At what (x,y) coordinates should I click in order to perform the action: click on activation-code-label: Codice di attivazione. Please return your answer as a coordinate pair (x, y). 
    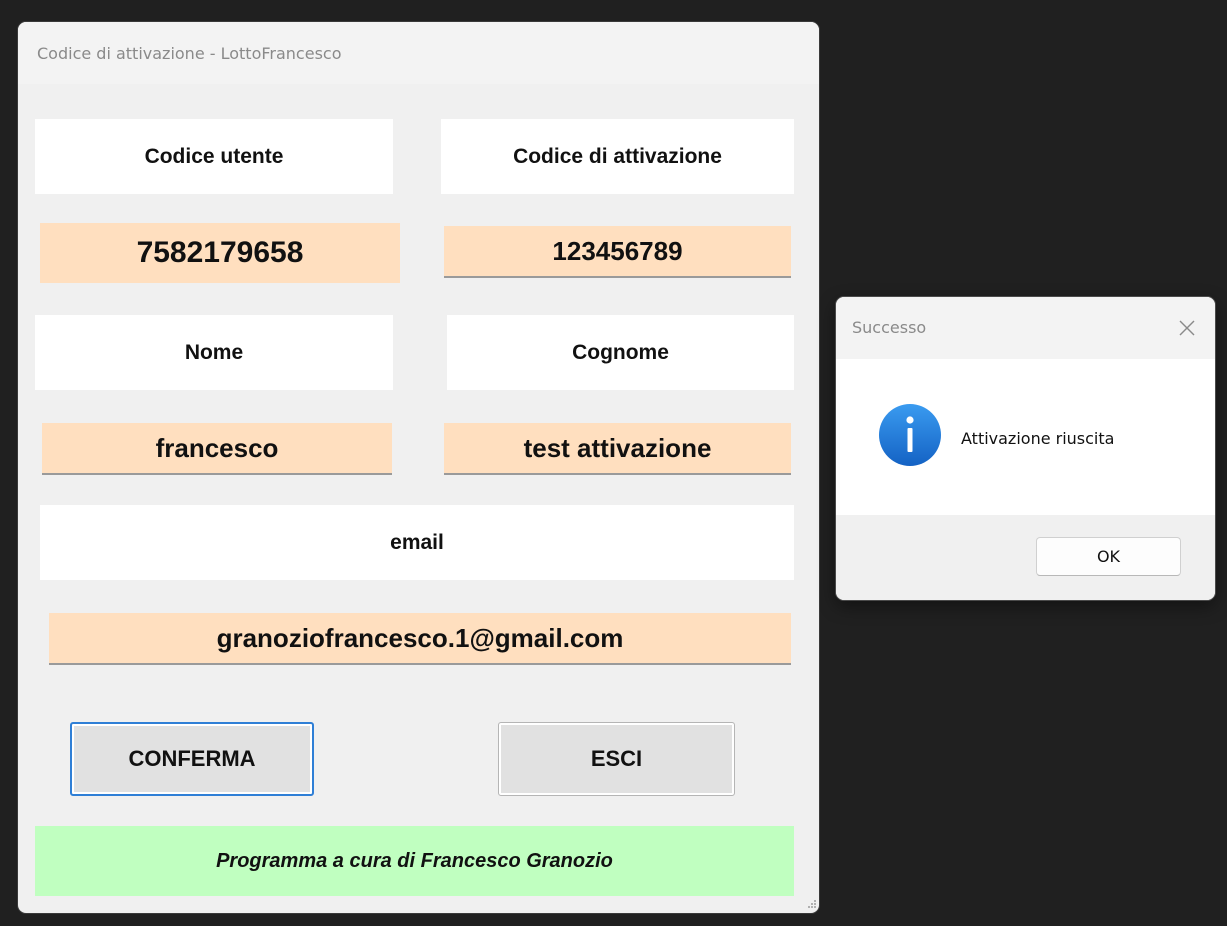
    Looking at the image, I should click on (617, 156).